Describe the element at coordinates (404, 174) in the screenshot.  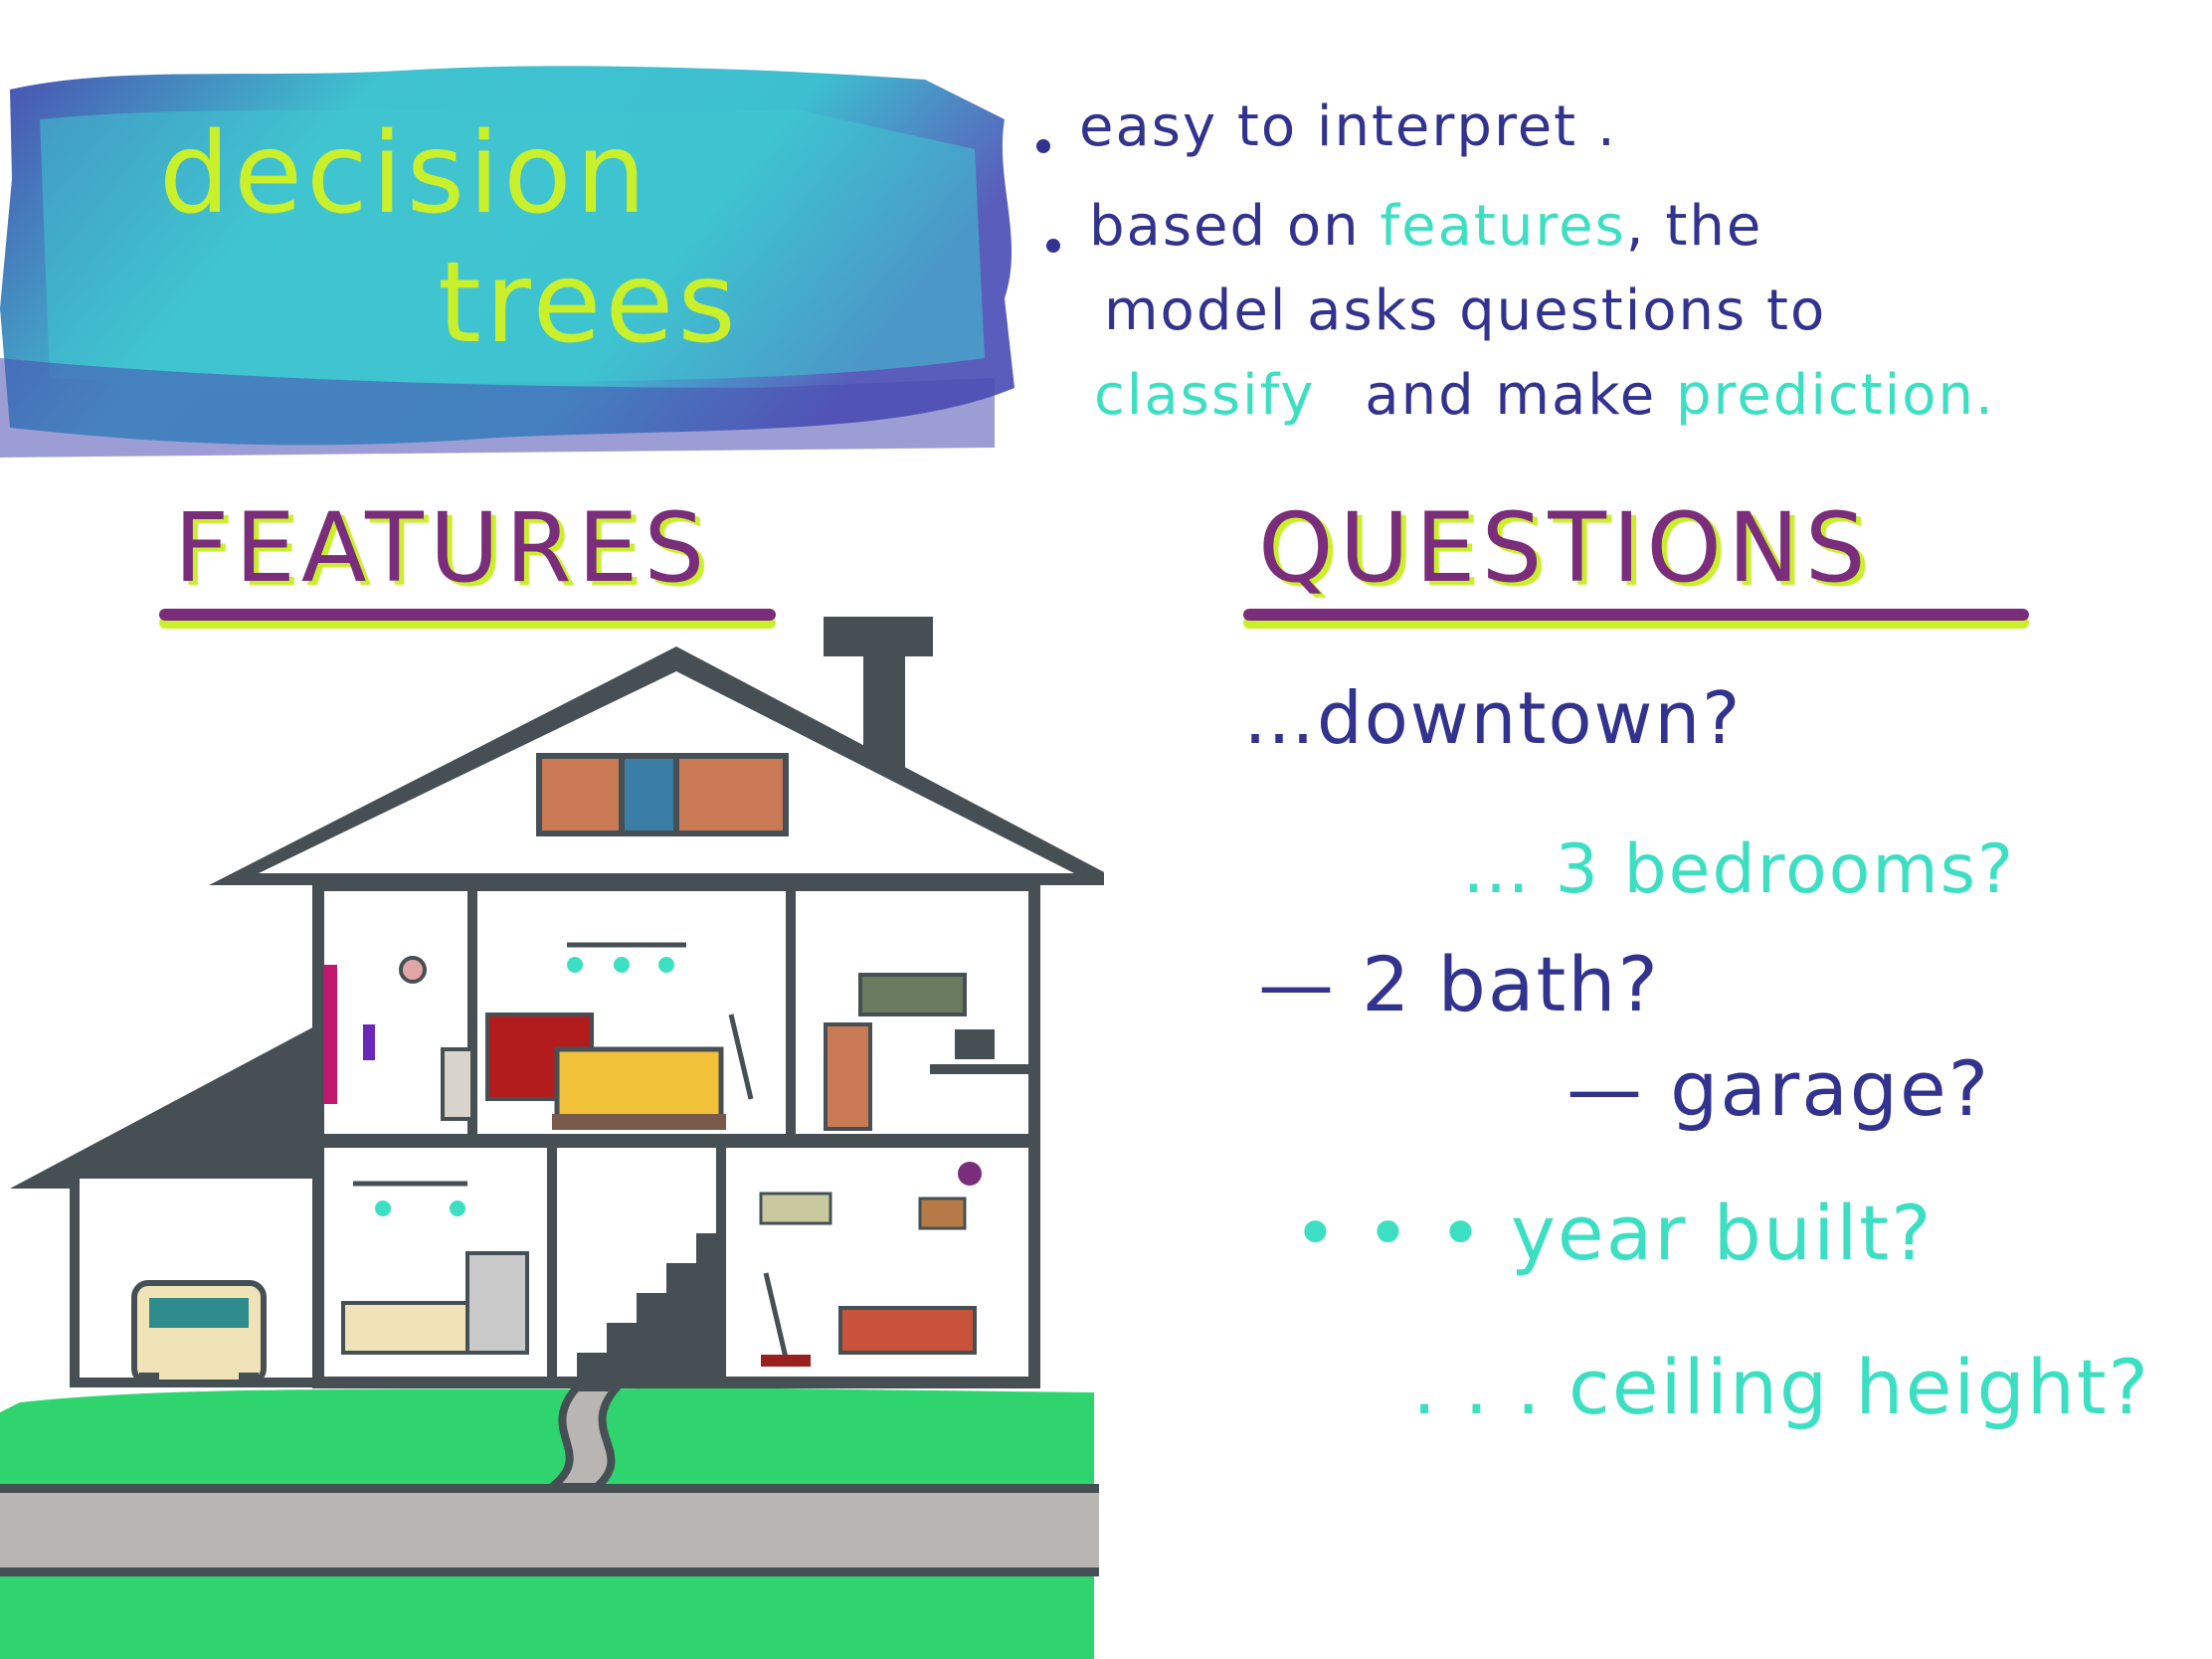
I see `title-line-1: decision` at that location.